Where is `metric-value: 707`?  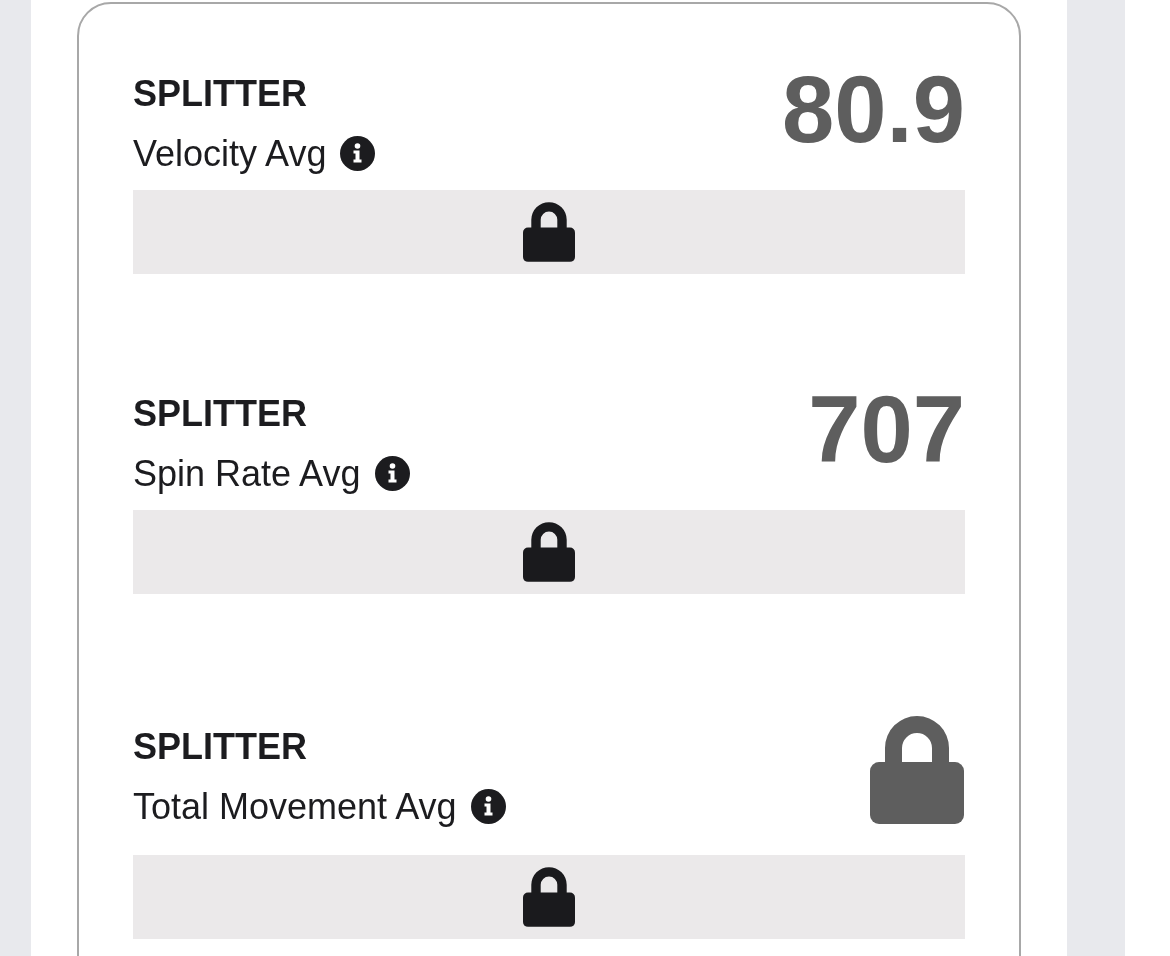 metric-value: 707 is located at coordinates (886, 430).